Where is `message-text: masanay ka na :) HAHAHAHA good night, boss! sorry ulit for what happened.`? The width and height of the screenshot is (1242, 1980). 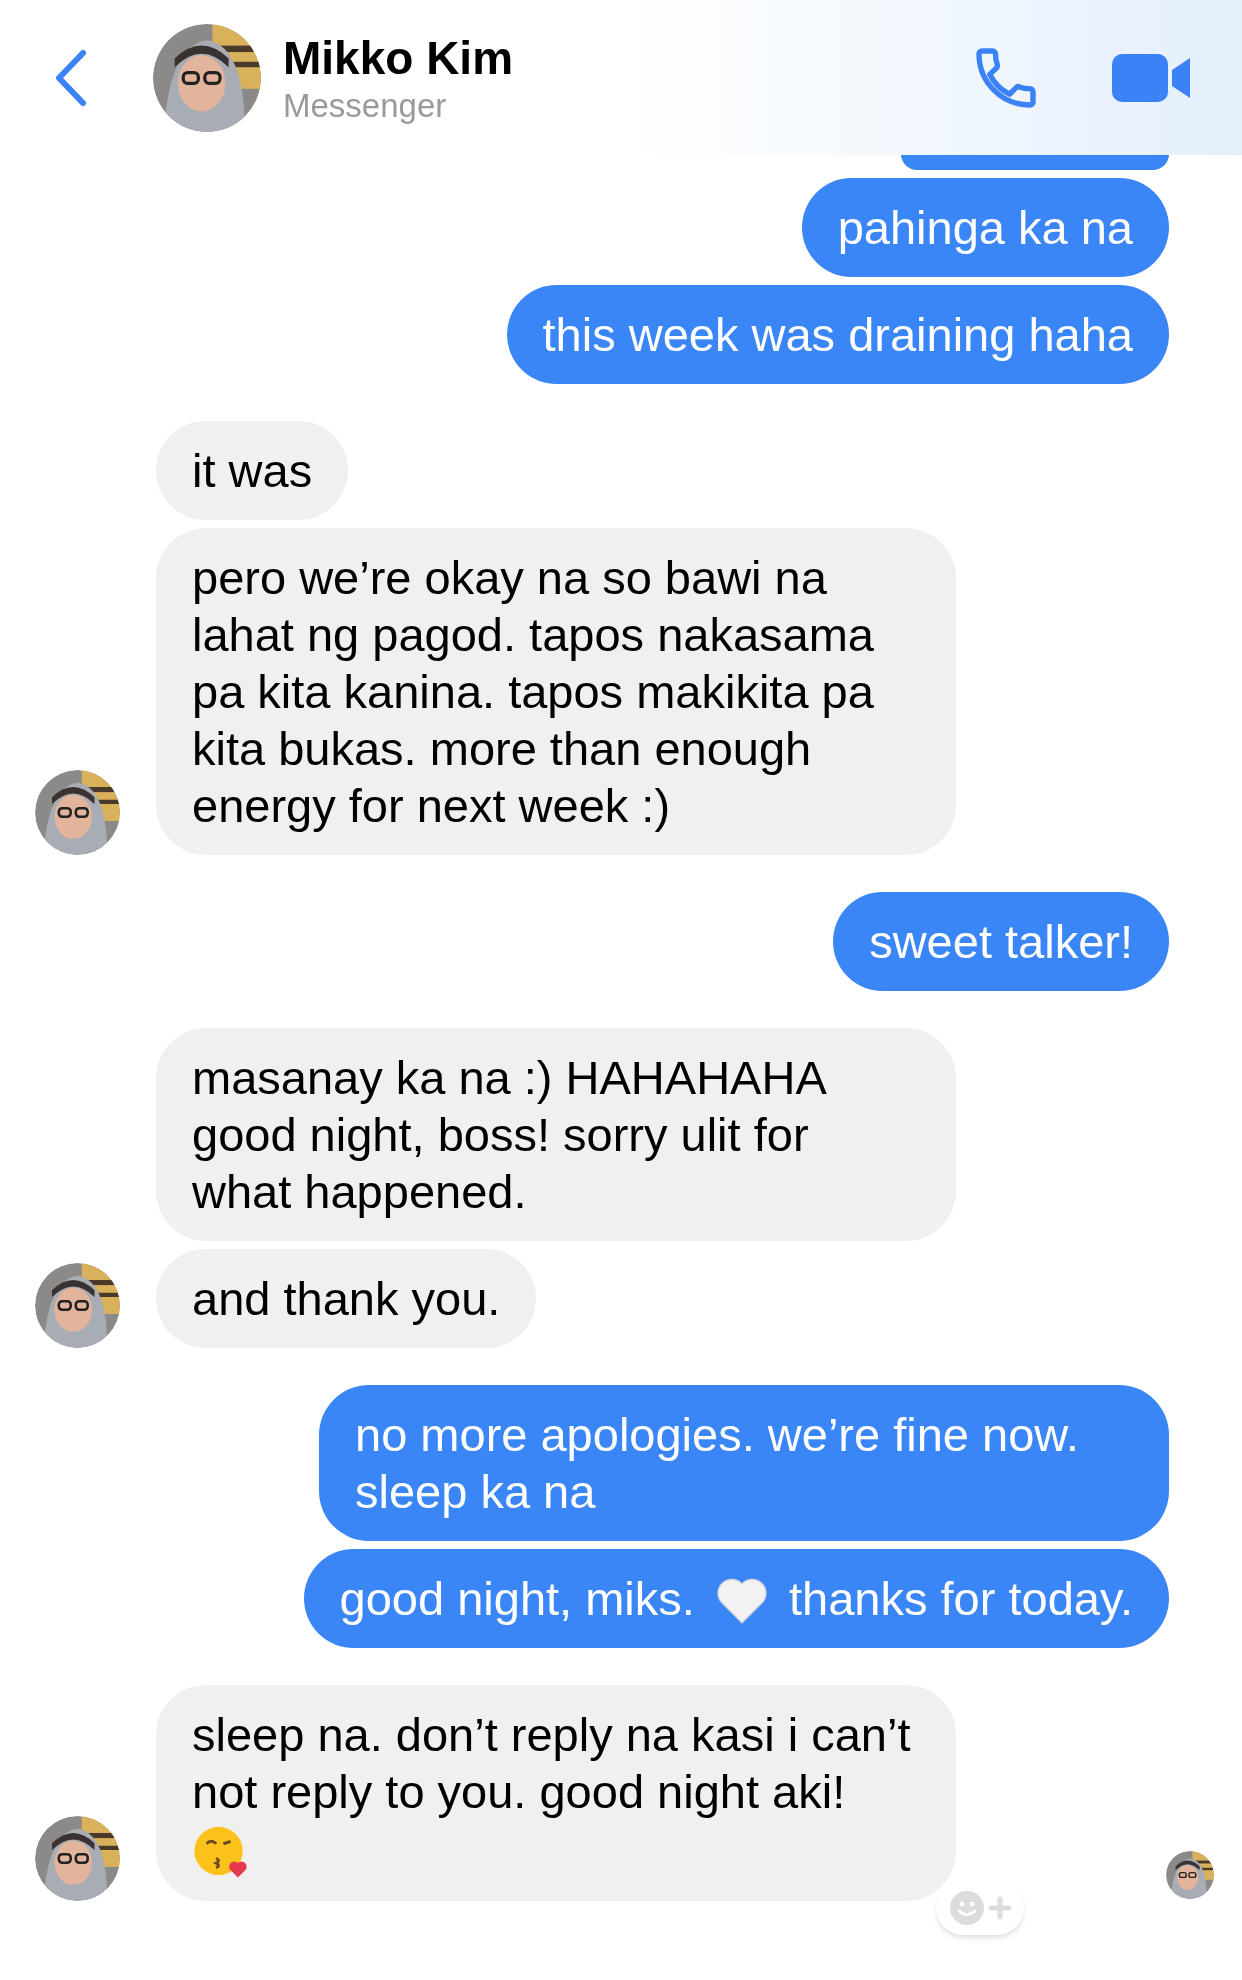 message-text: masanay ka na :) HAHAHAHA good night, boss! sorry ulit for what happened. is located at coordinates (508, 1134).